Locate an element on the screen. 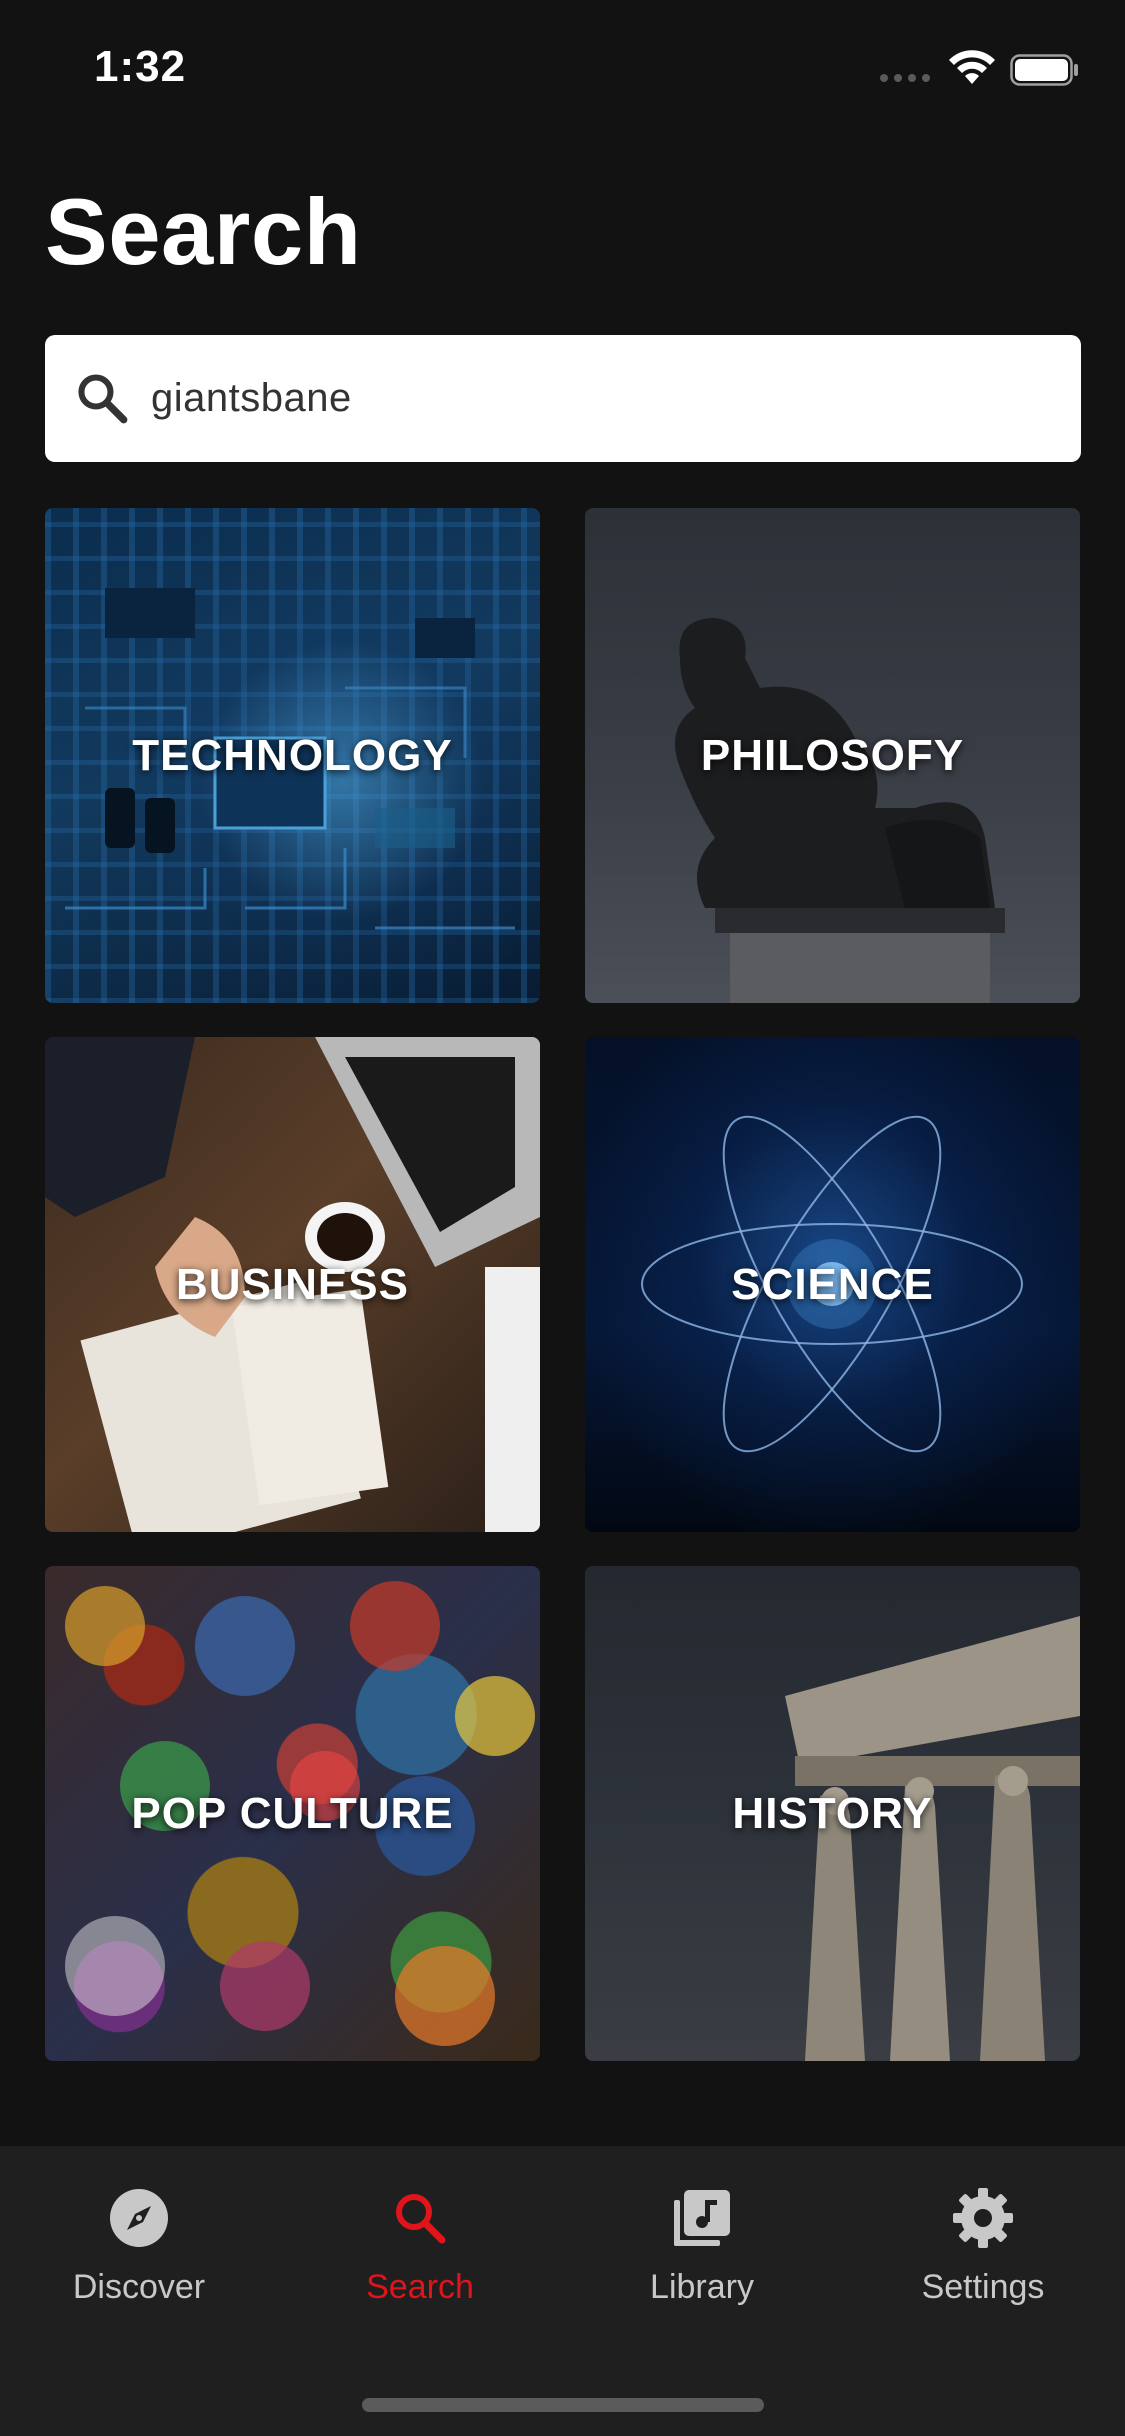  battery-icon is located at coordinates (1044, 70).